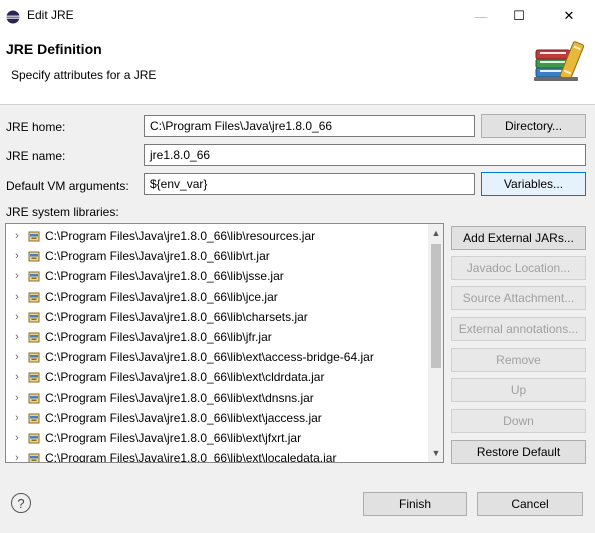 The image size is (595, 533). I want to click on window-title: Edit JRE, so click(50, 15).